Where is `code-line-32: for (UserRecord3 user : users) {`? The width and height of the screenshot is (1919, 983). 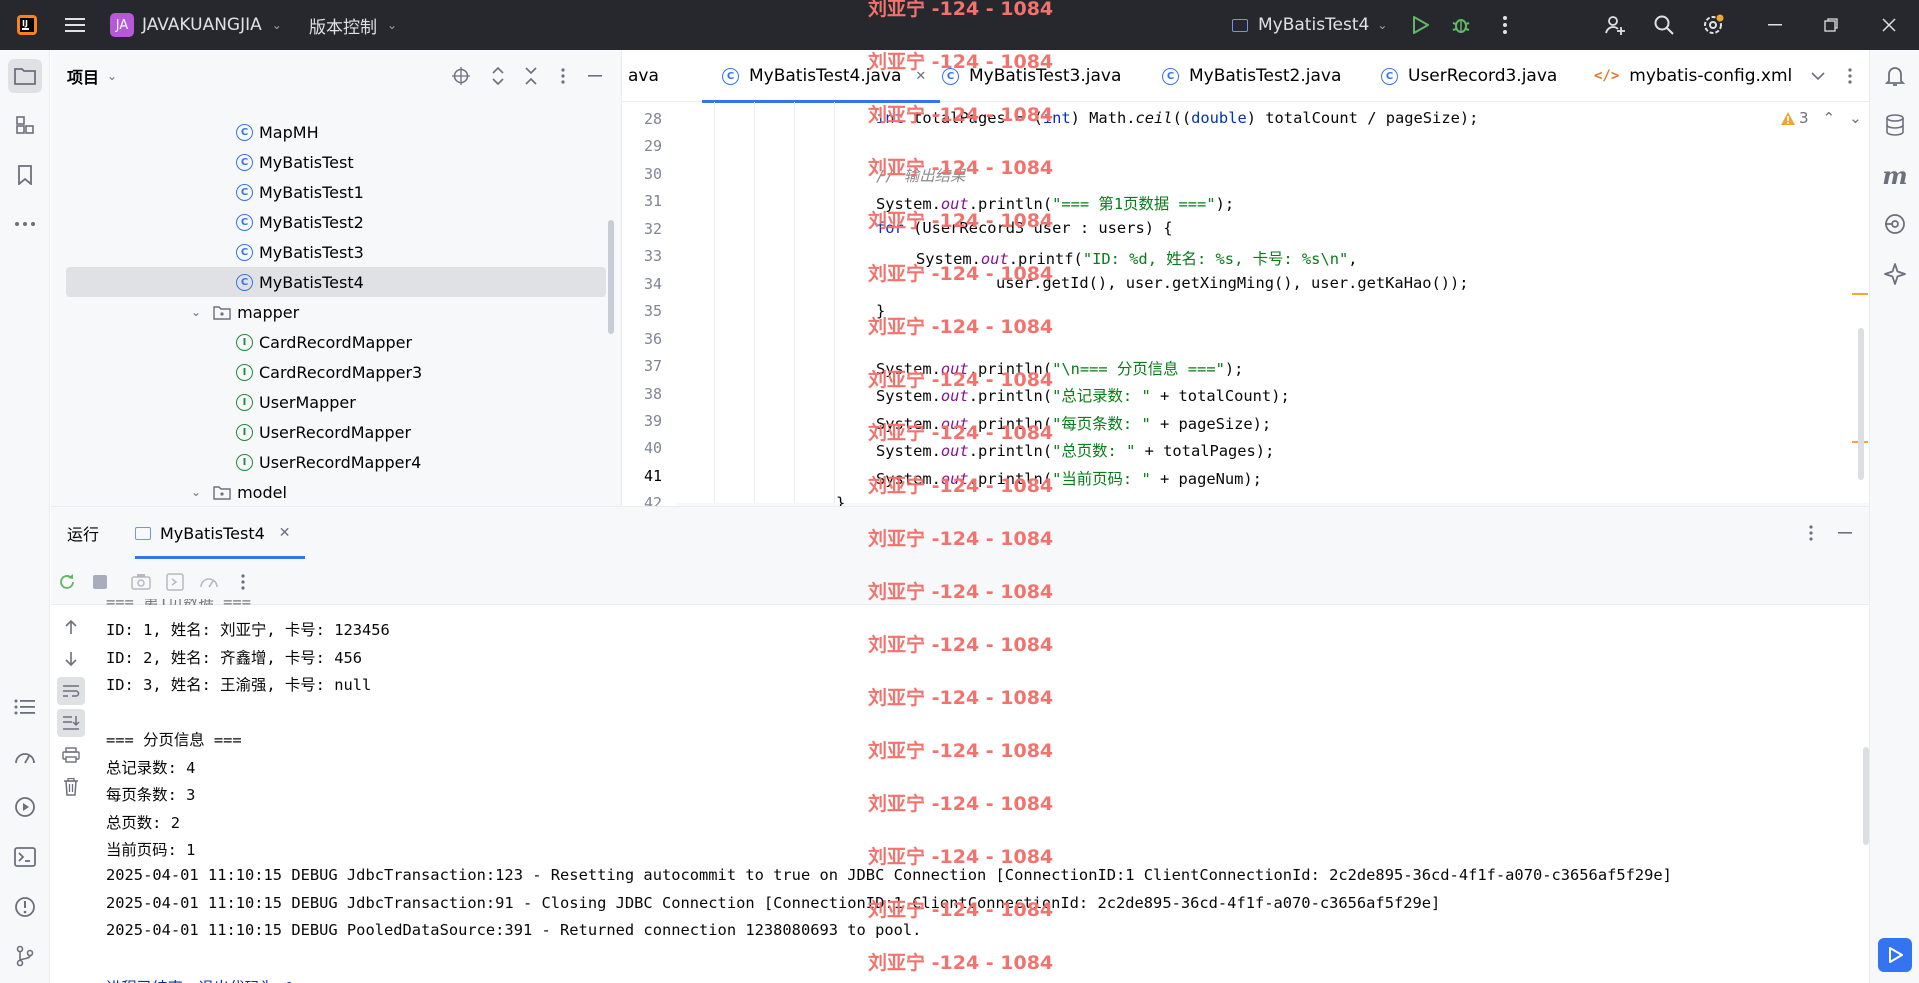 code-line-32: for (UserRecord3 user : users) { is located at coordinates (1024, 228).